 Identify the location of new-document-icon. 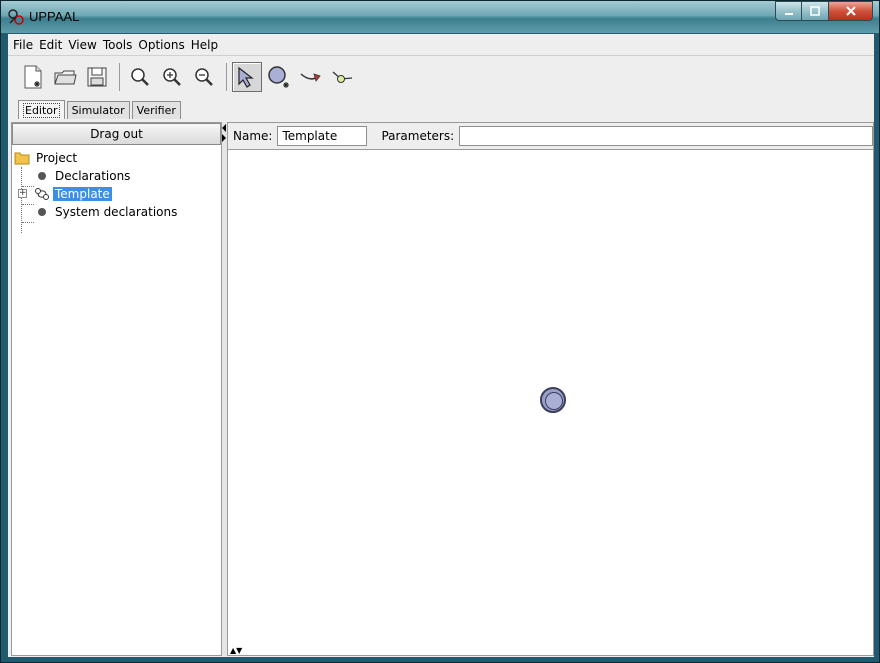
(33, 77).